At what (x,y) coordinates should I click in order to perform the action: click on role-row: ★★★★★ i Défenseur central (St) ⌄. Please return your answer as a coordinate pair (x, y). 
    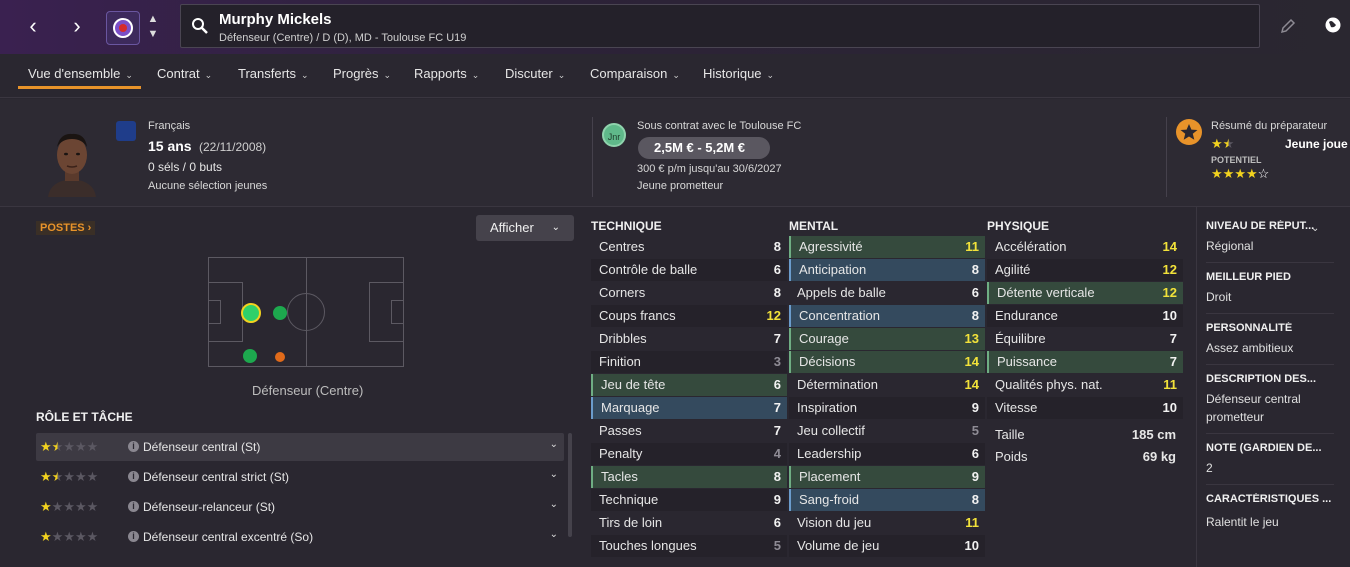
    Looking at the image, I should click on (300, 447).